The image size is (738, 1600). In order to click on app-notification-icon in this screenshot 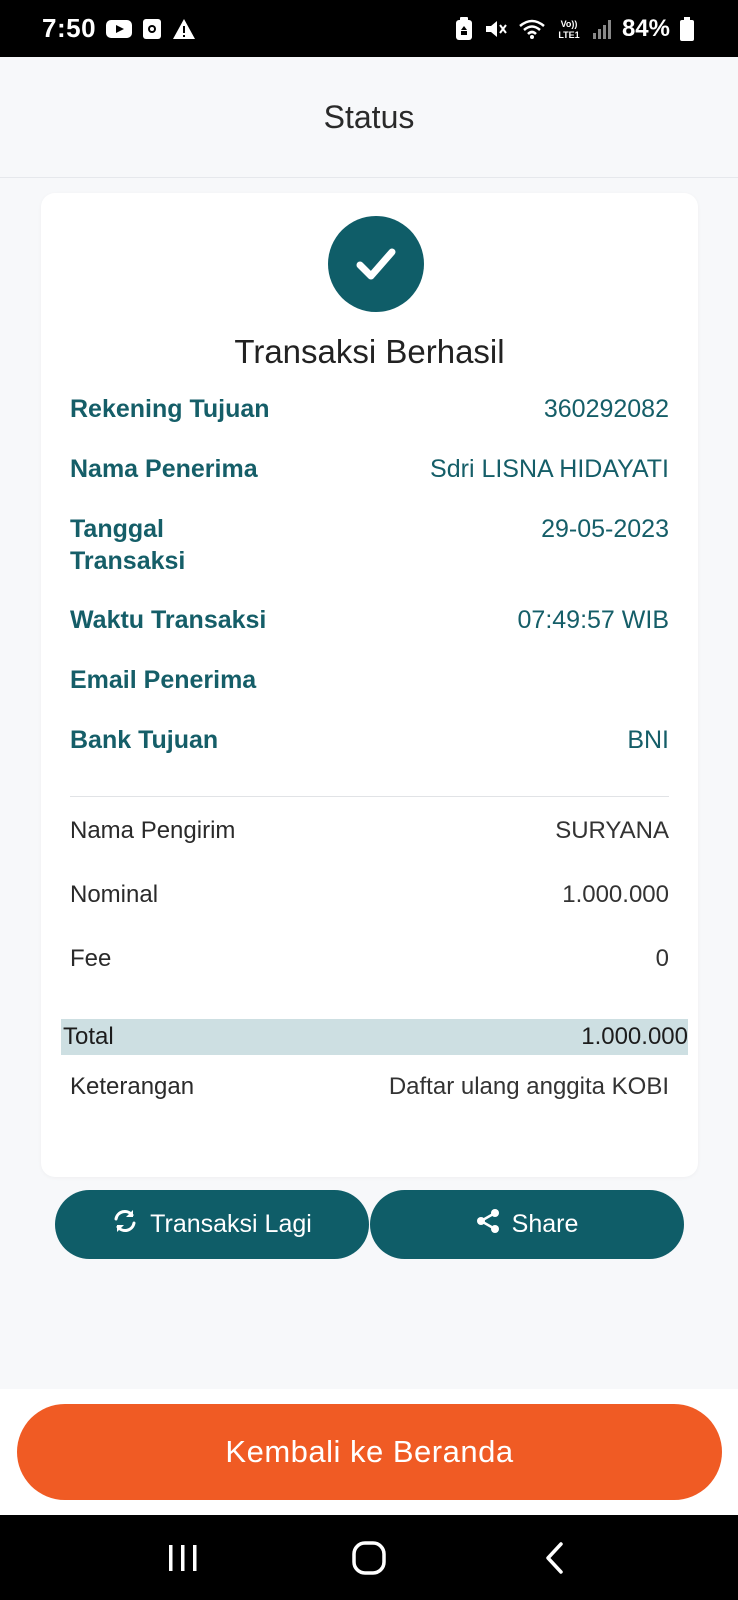, I will do `click(152, 29)`.